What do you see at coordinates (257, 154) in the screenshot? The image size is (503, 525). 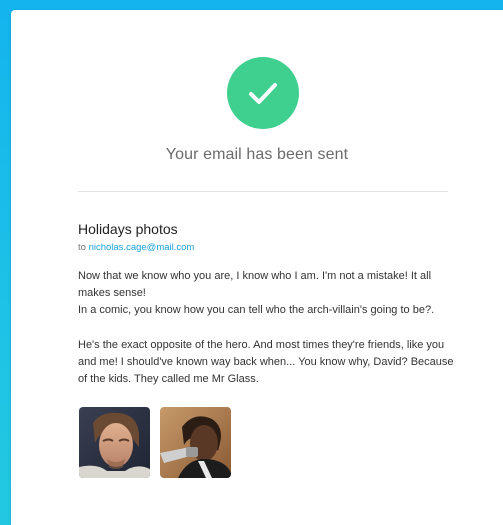 I see `success-message: Your email has been sent` at bounding box center [257, 154].